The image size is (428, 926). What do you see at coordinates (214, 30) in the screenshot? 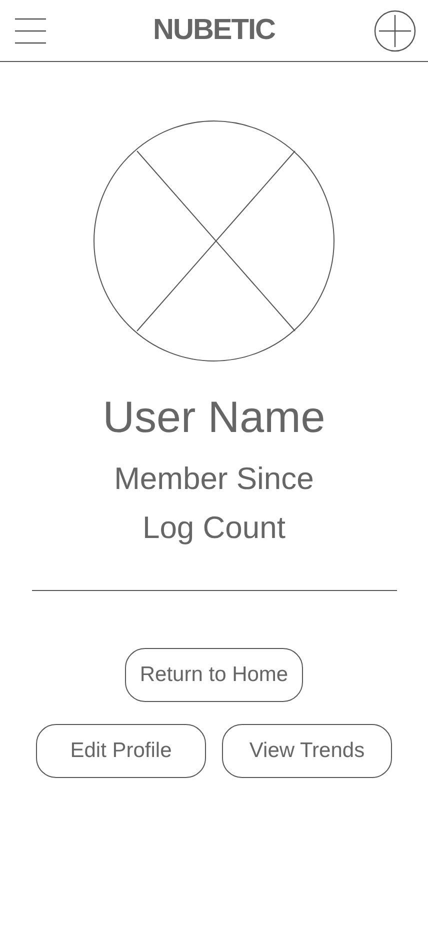
I see `app-title: NUBETIC` at bounding box center [214, 30].